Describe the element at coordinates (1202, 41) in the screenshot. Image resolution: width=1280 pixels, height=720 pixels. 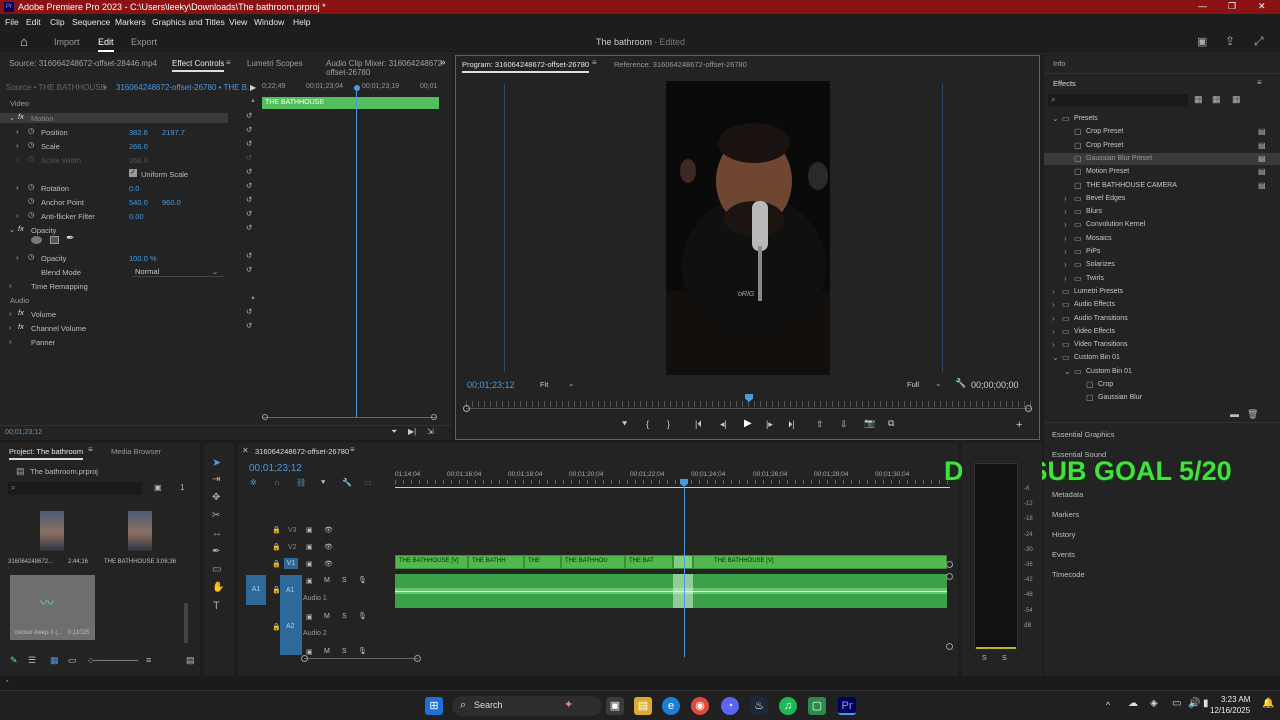
I see `workspaces-icon: ▣` at that location.